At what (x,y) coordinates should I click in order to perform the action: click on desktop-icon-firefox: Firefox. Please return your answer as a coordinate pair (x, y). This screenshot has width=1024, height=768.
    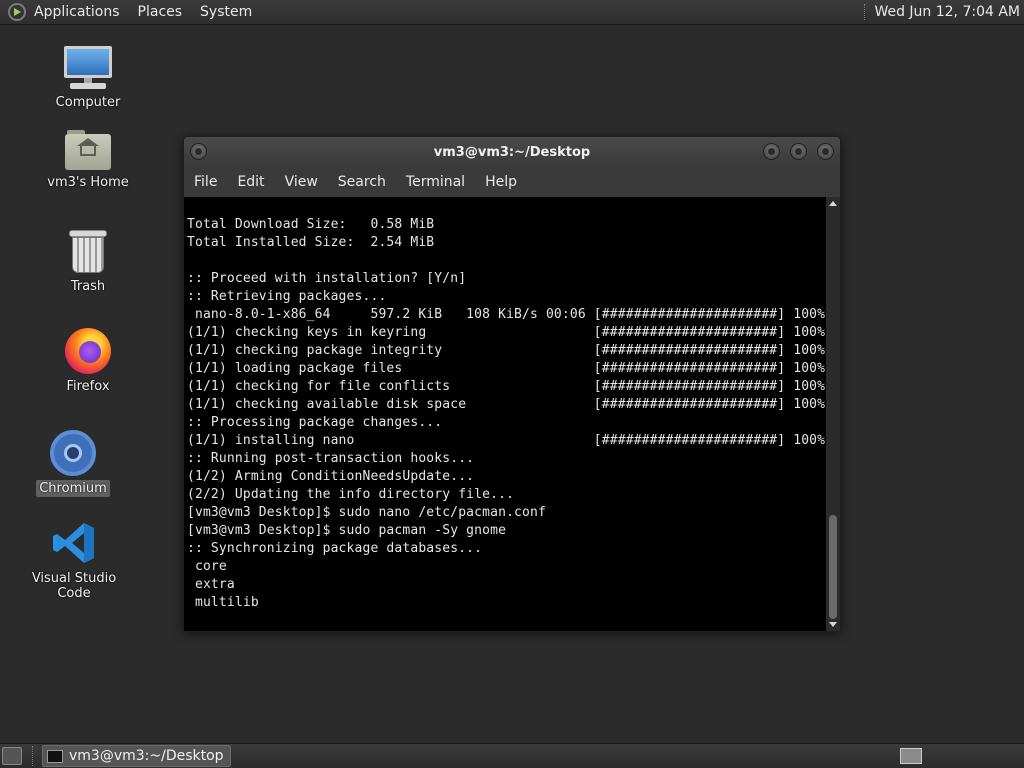
    Looking at the image, I should click on (88, 361).